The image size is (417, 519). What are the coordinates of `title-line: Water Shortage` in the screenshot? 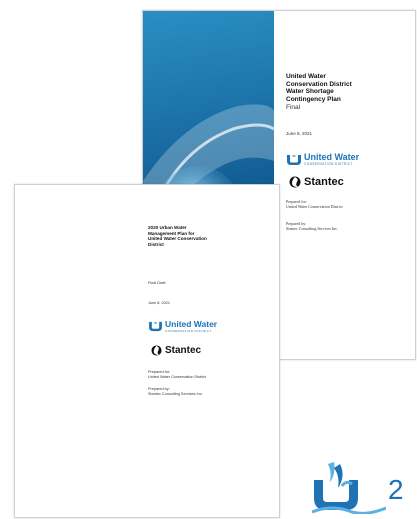 It's located at (310, 92).